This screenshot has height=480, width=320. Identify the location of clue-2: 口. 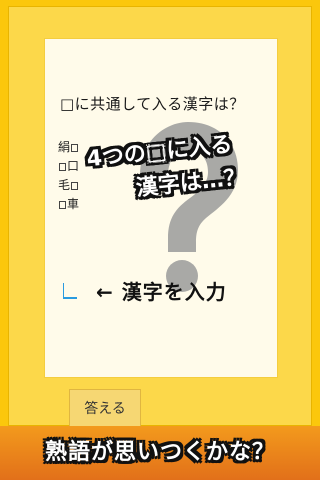
(68, 165).